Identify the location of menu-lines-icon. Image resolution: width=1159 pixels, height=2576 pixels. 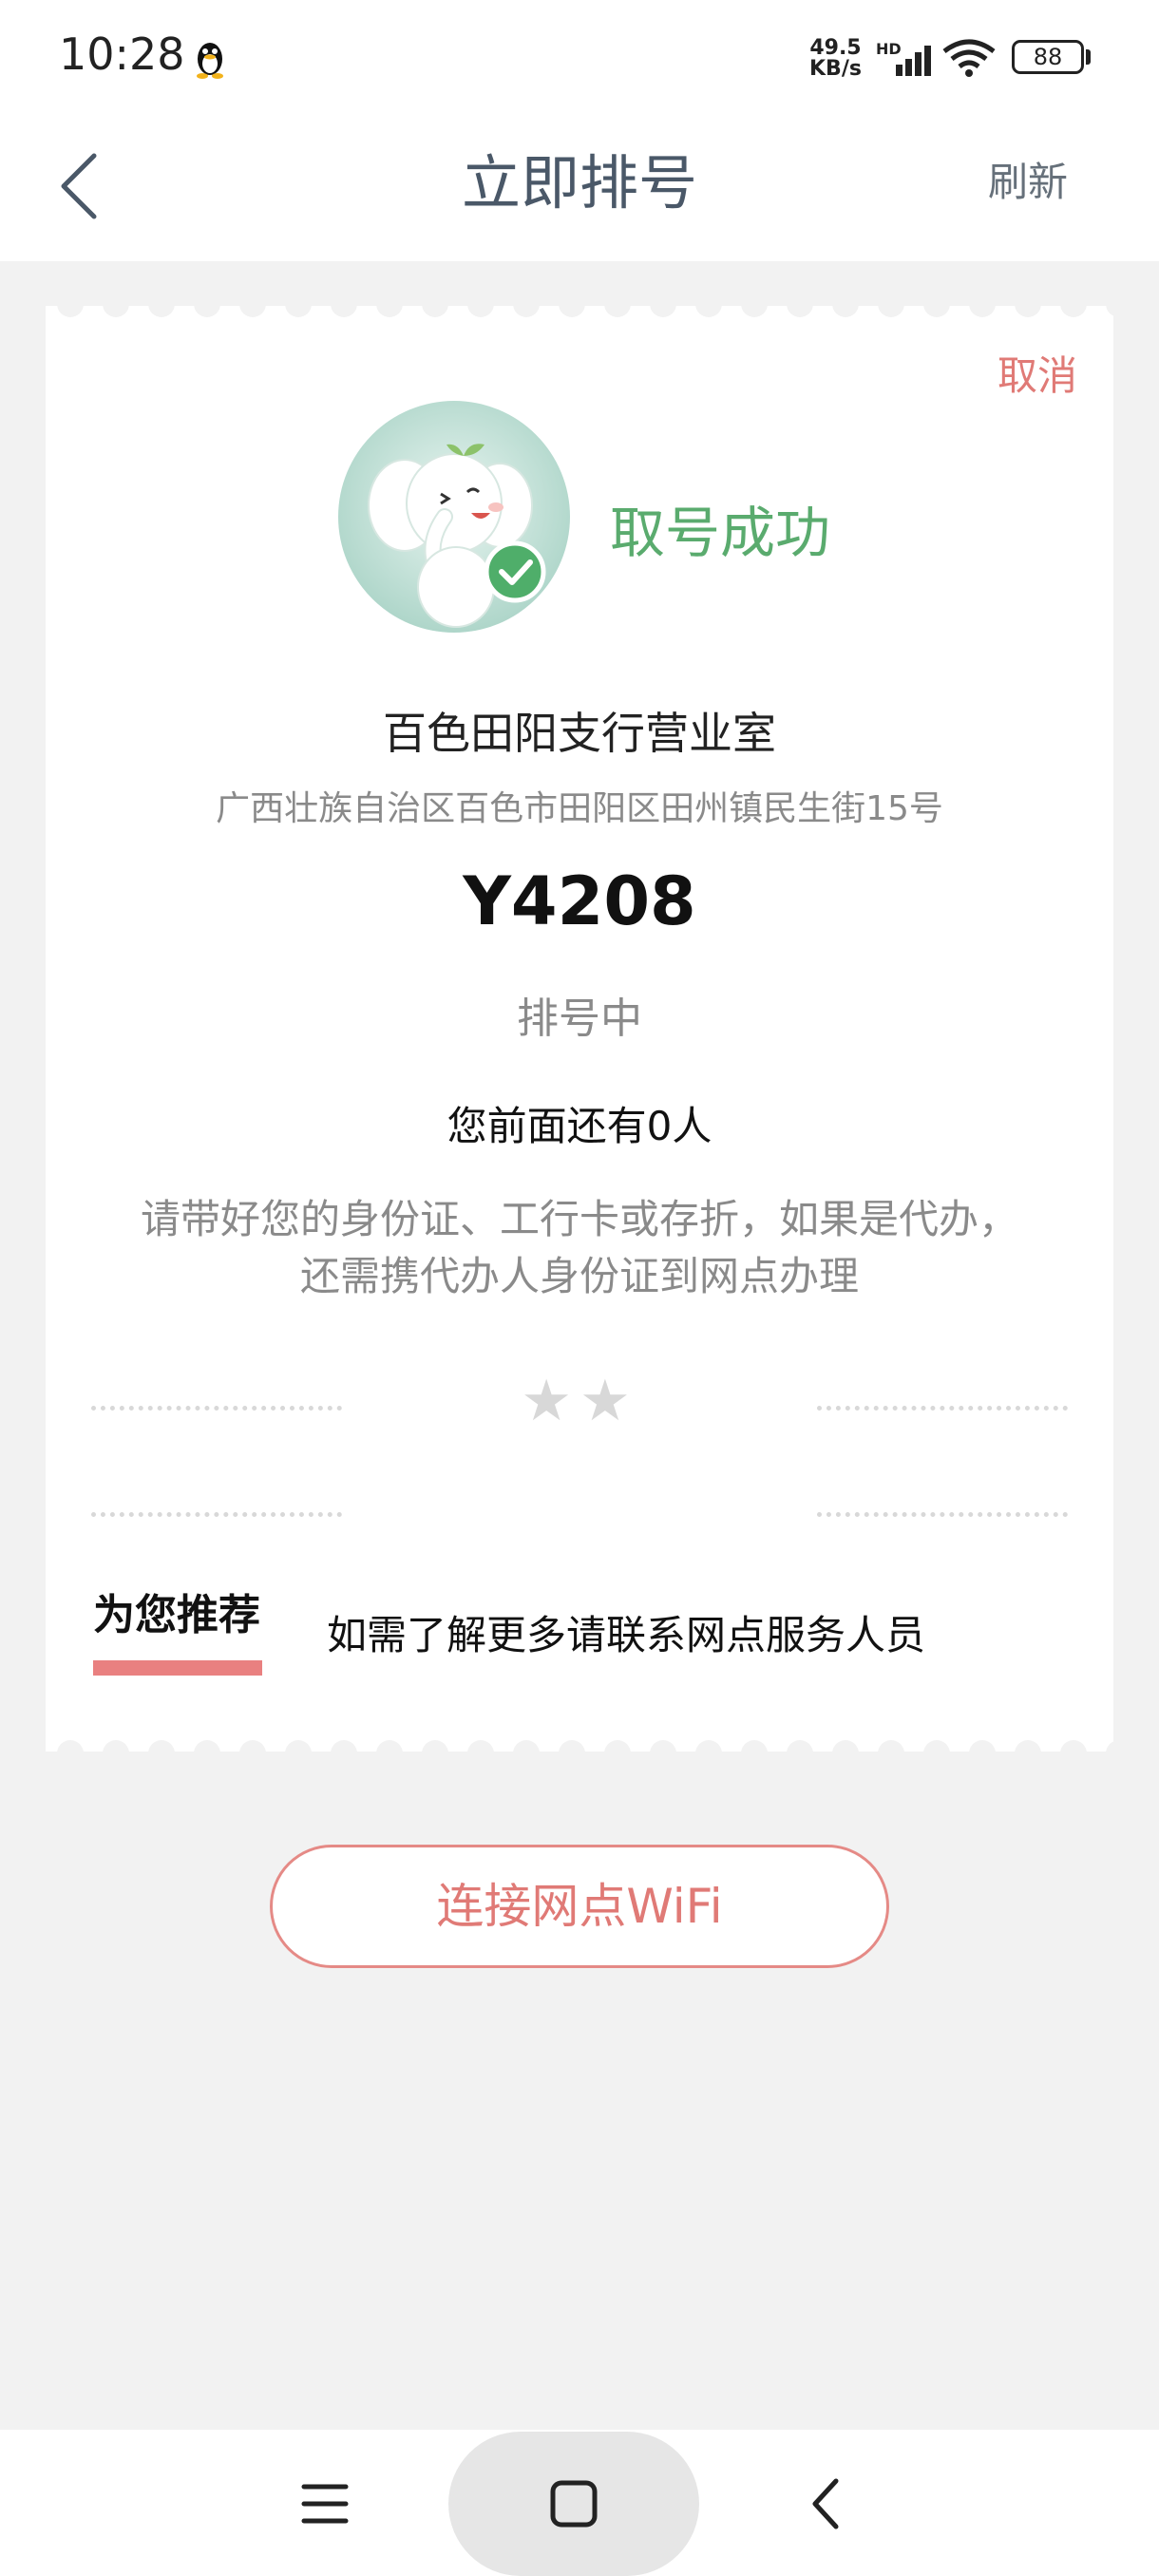
(325, 2504).